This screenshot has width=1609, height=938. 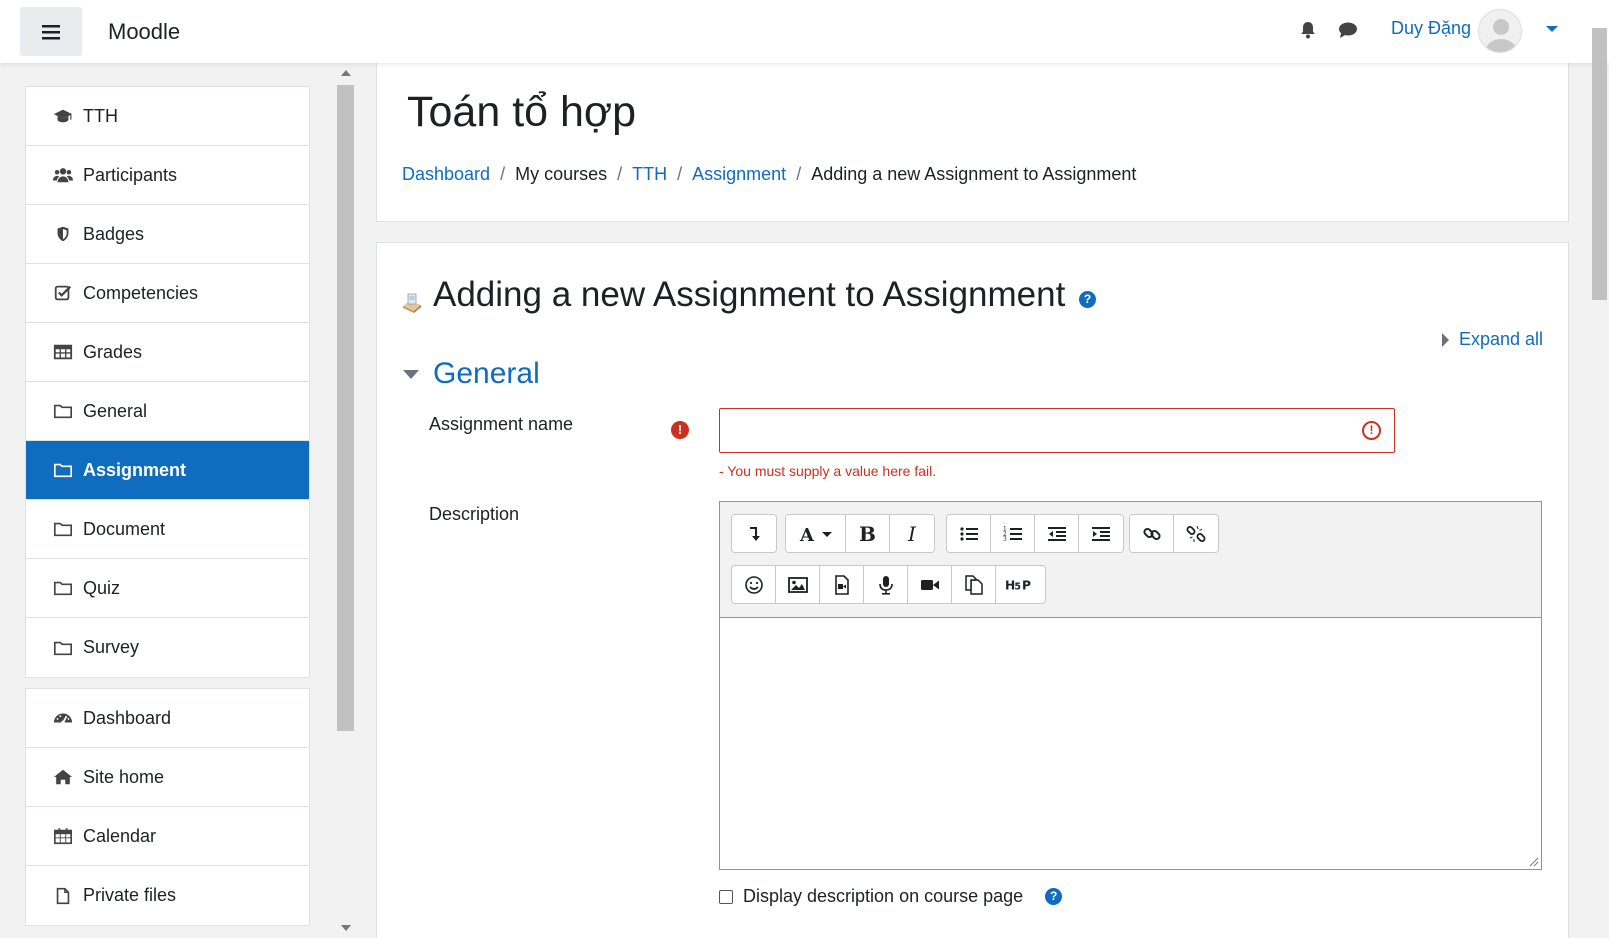 I want to click on user-menu-caret-icon, so click(x=1552, y=29).